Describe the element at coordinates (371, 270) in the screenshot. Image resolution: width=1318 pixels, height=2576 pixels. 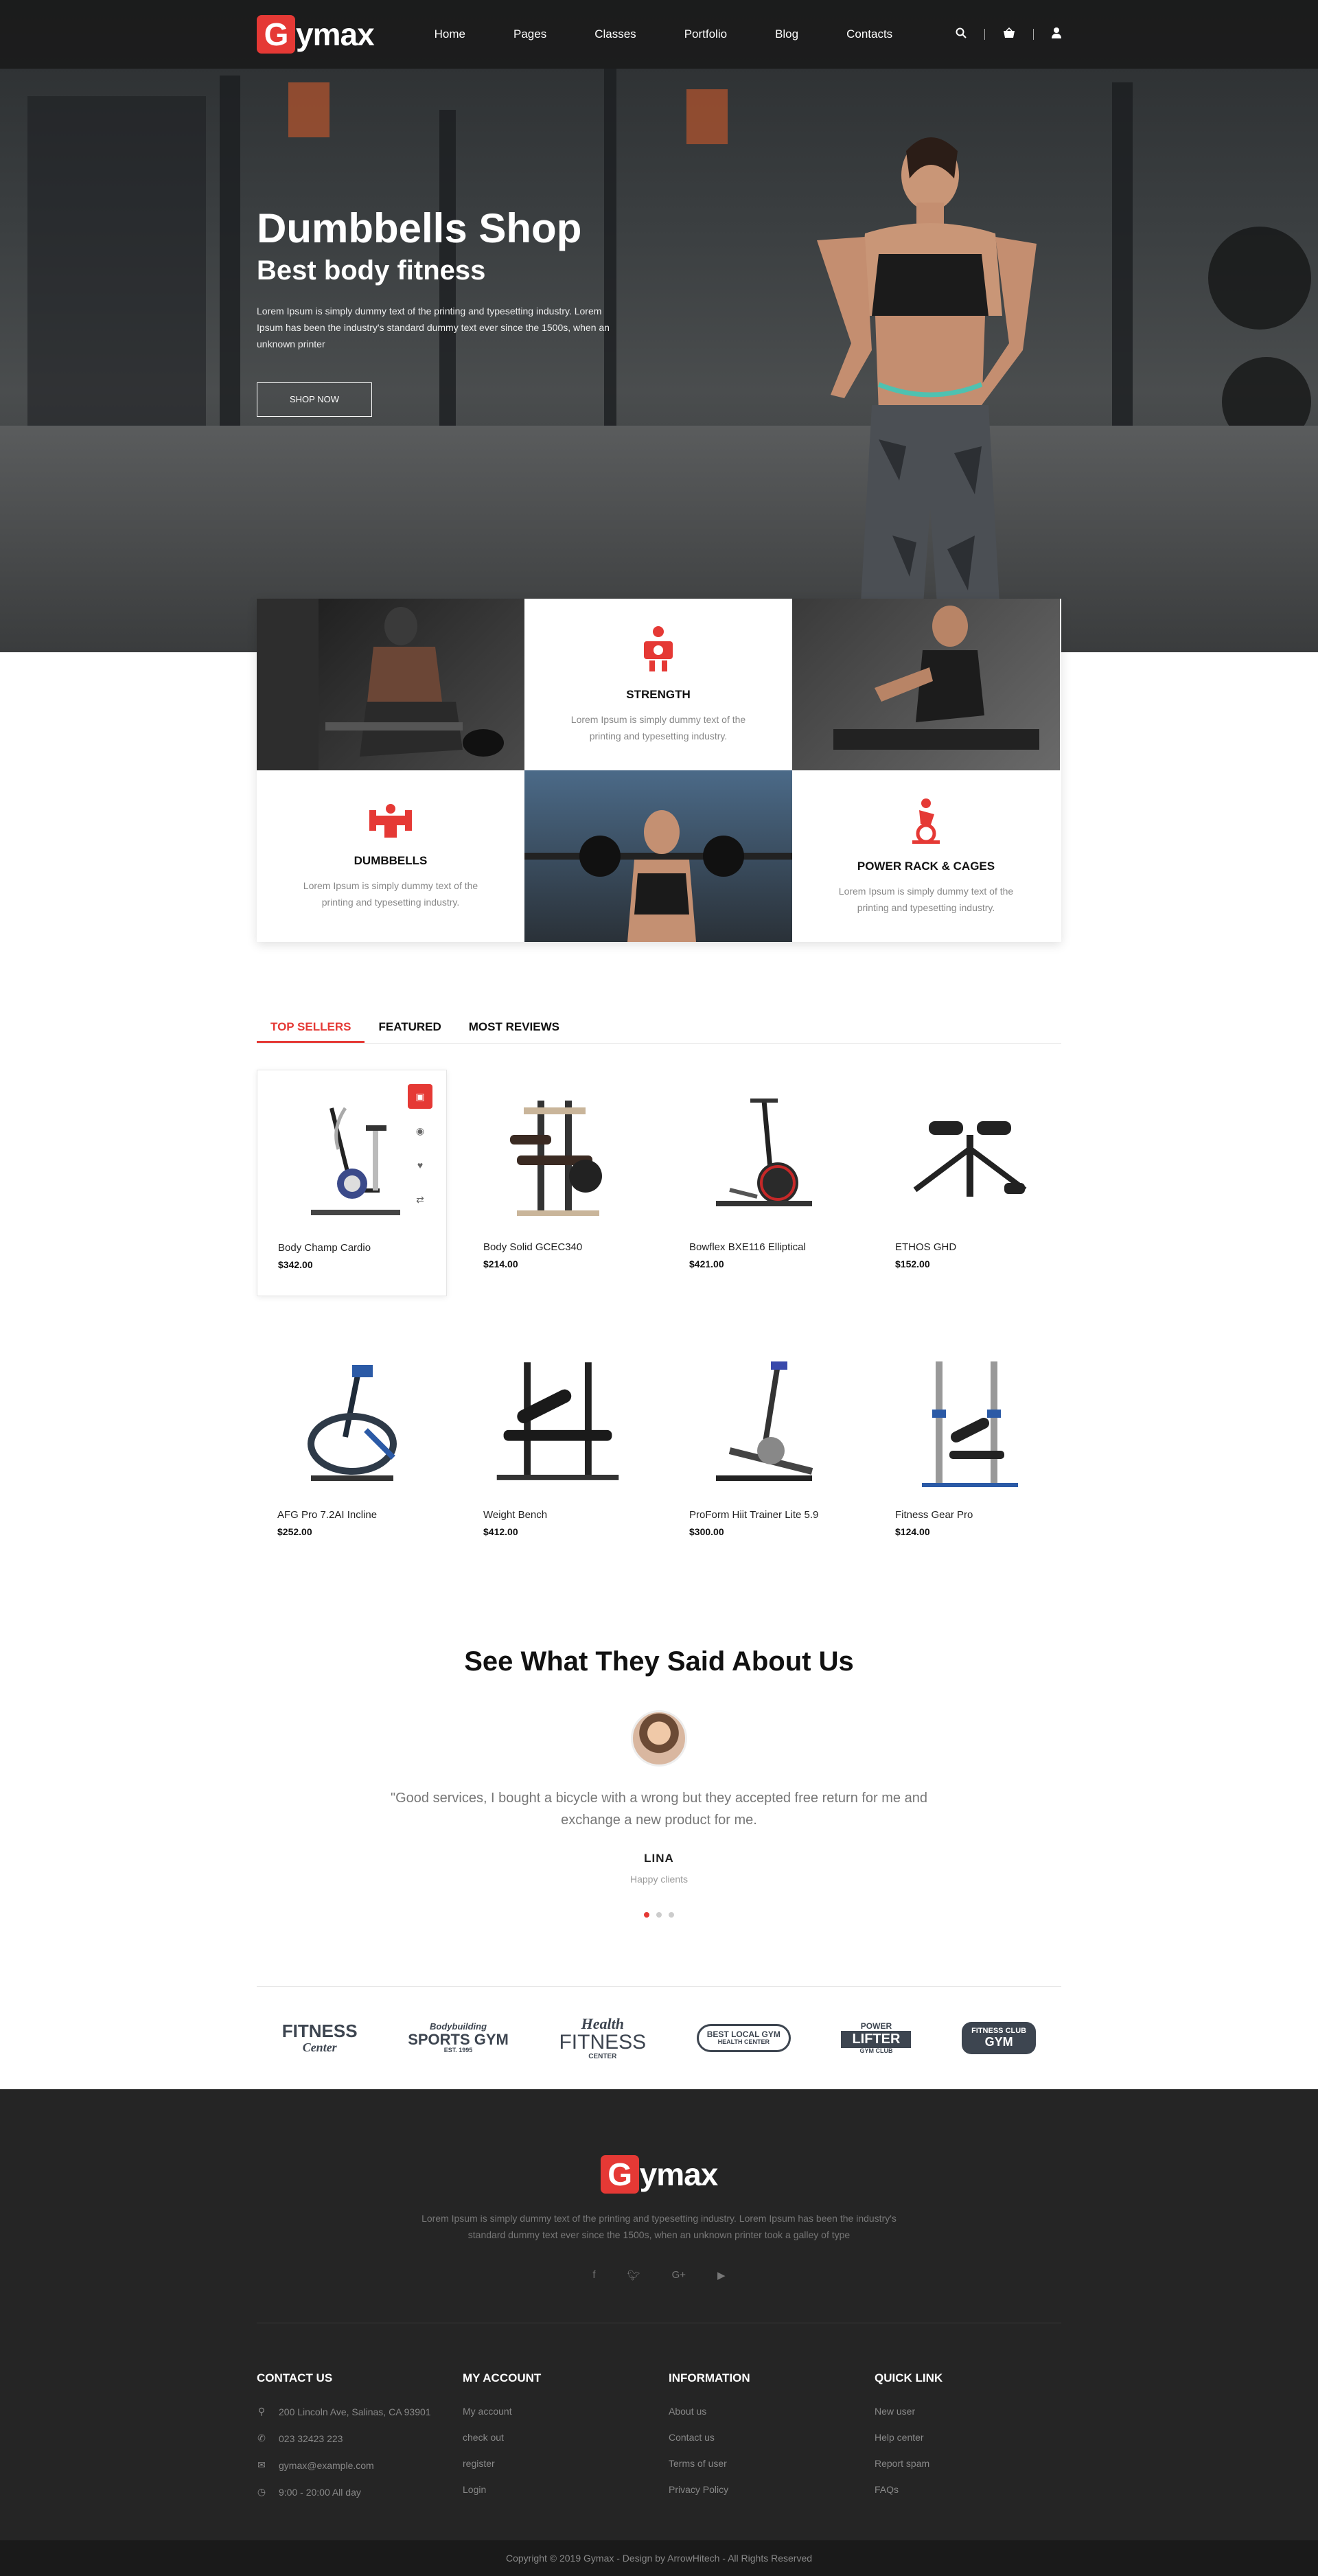
I see `hero-subtitle: Best body fitness` at that location.